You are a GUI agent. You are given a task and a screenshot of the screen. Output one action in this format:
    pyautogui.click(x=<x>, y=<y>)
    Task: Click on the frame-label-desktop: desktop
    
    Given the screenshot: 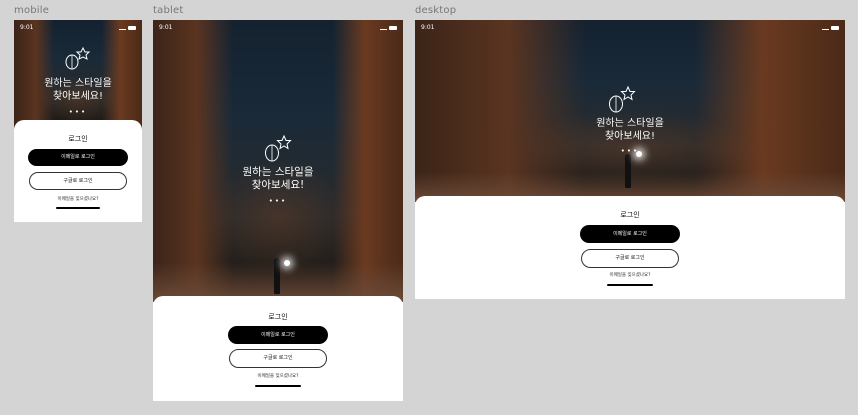 What is the action you would take?
    pyautogui.click(x=436, y=10)
    